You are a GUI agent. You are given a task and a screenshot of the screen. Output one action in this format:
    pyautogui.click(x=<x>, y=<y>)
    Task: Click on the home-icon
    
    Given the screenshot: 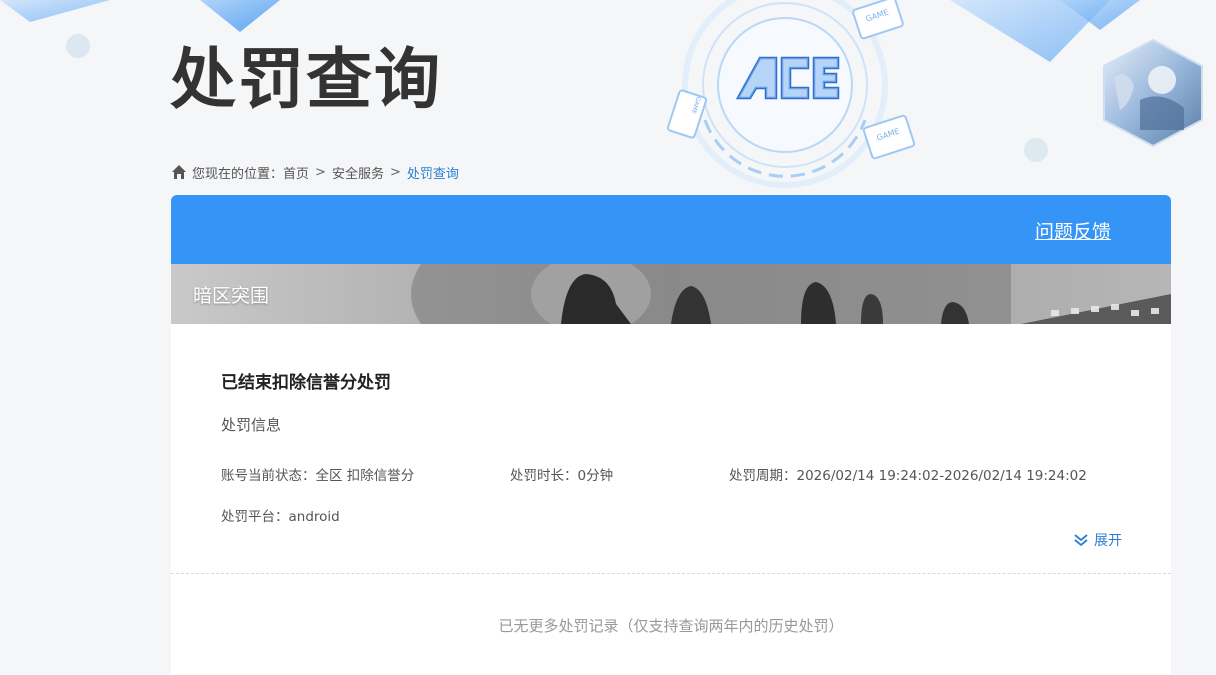 What is the action you would take?
    pyautogui.click(x=179, y=172)
    